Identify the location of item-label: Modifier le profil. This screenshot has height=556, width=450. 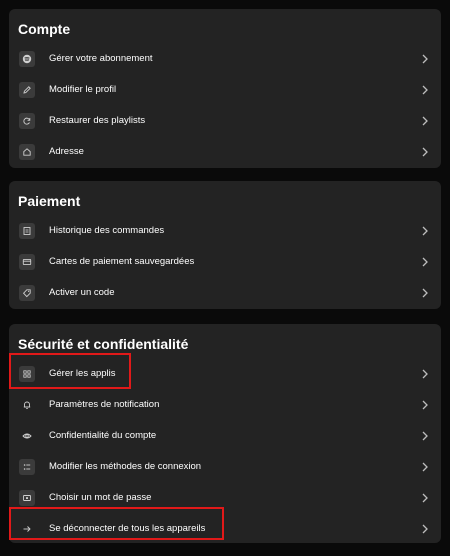
(83, 89).